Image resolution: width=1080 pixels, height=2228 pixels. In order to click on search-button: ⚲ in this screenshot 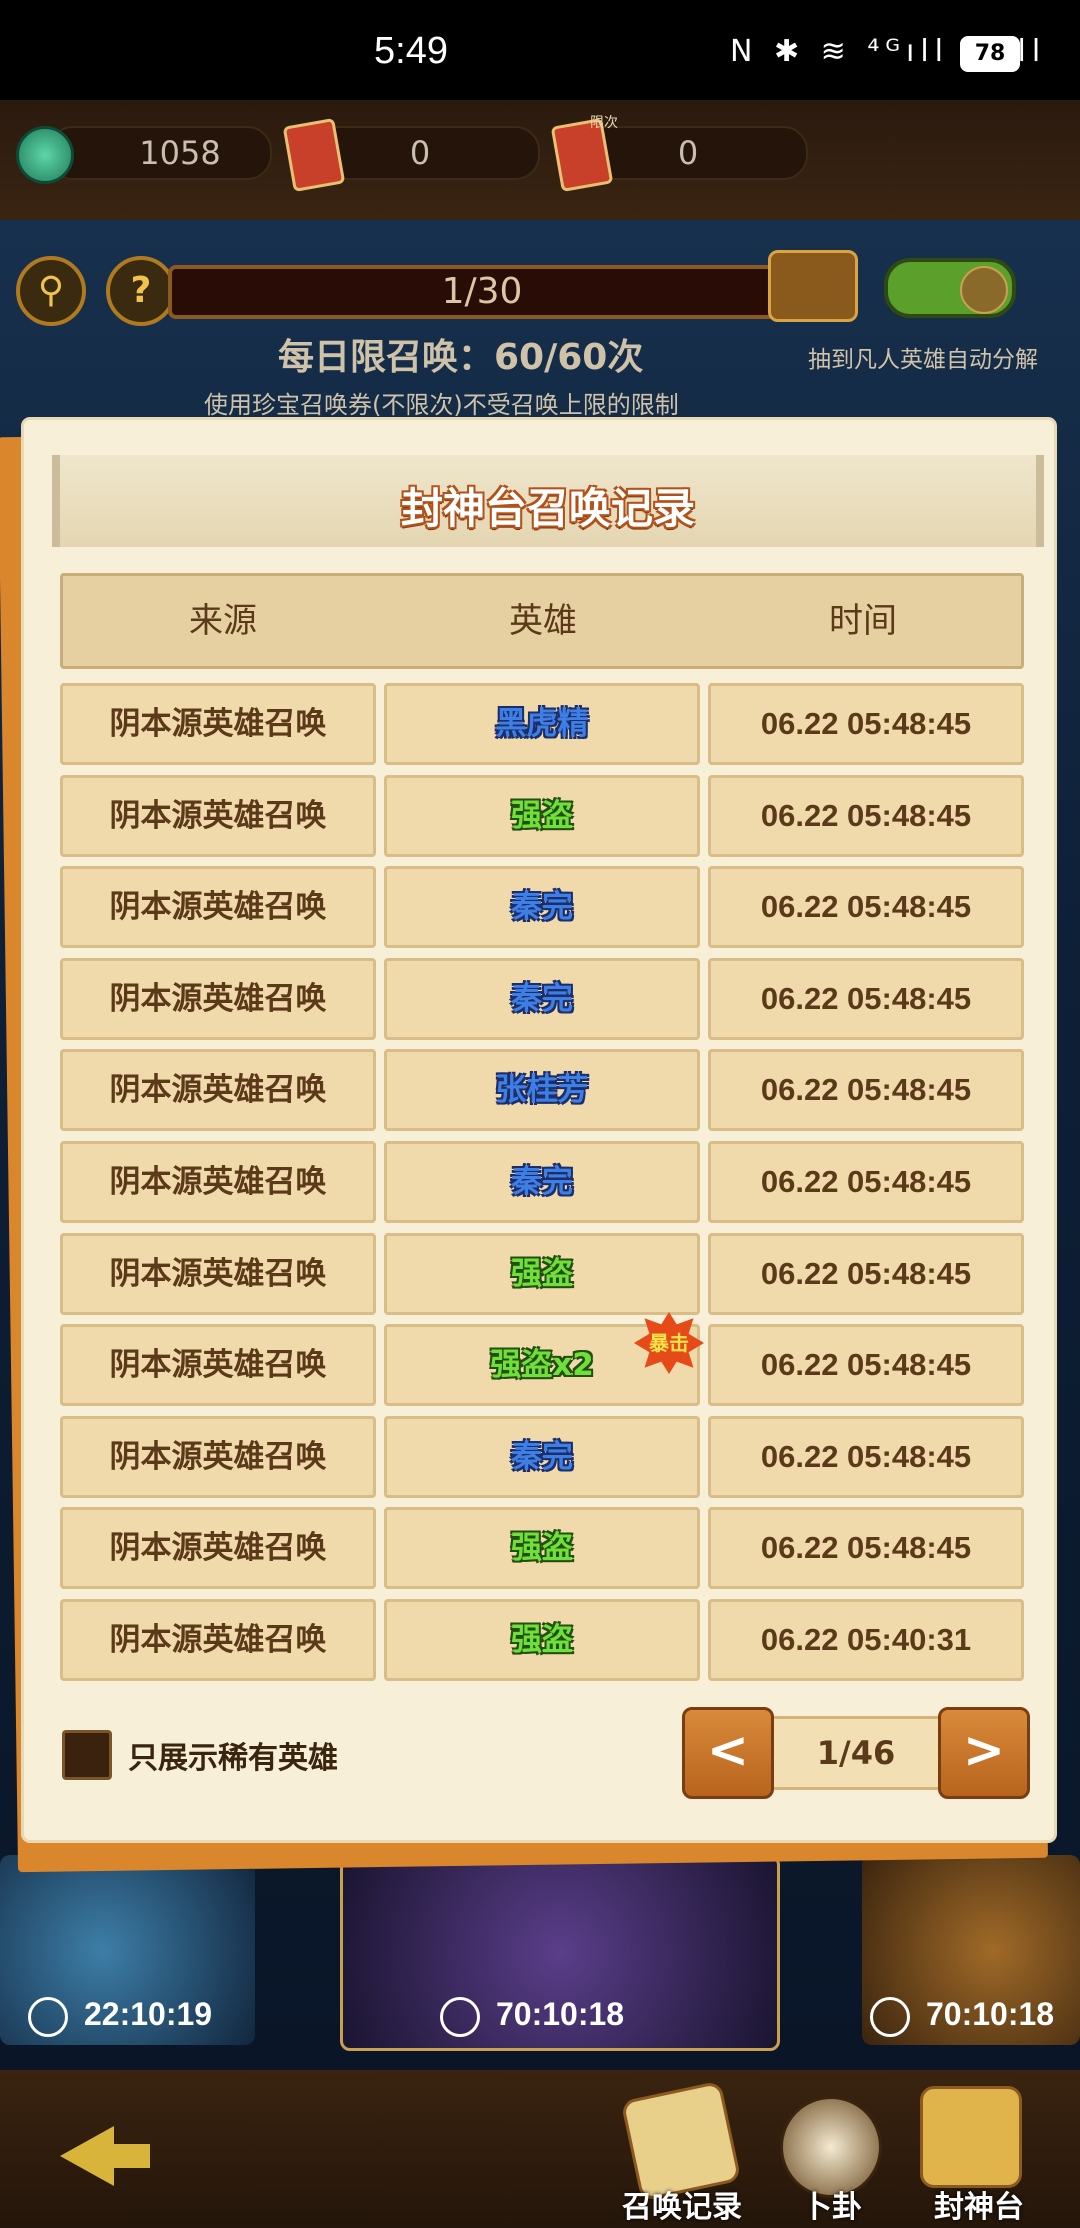, I will do `click(51, 291)`.